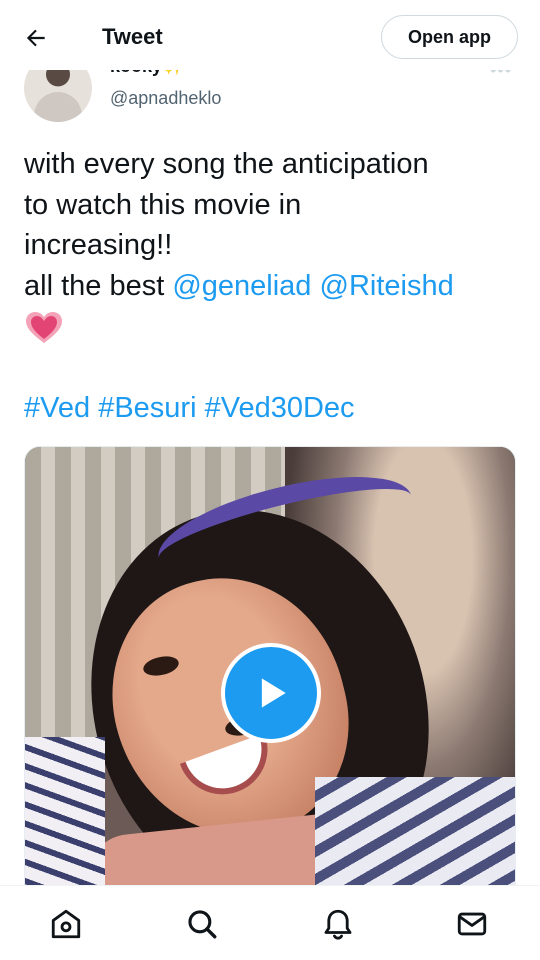 This screenshot has width=540, height=960. I want to click on heart-emoji-icon, so click(44, 334).